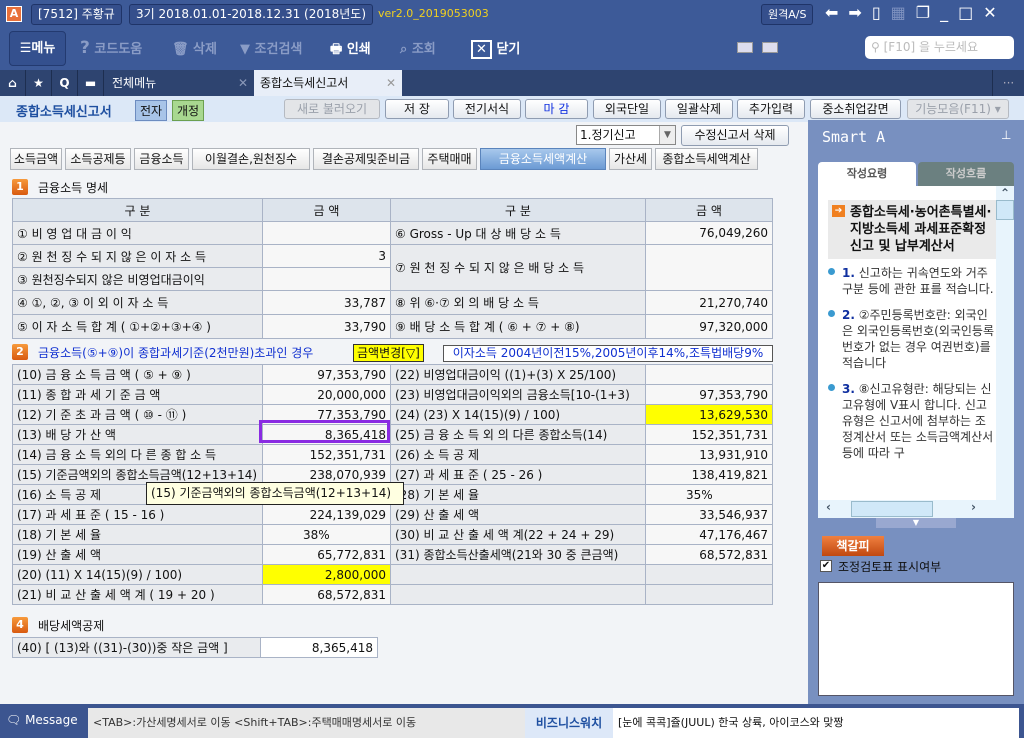 The image size is (1024, 738). I want to click on form-tab: 주택매매, so click(449, 159).